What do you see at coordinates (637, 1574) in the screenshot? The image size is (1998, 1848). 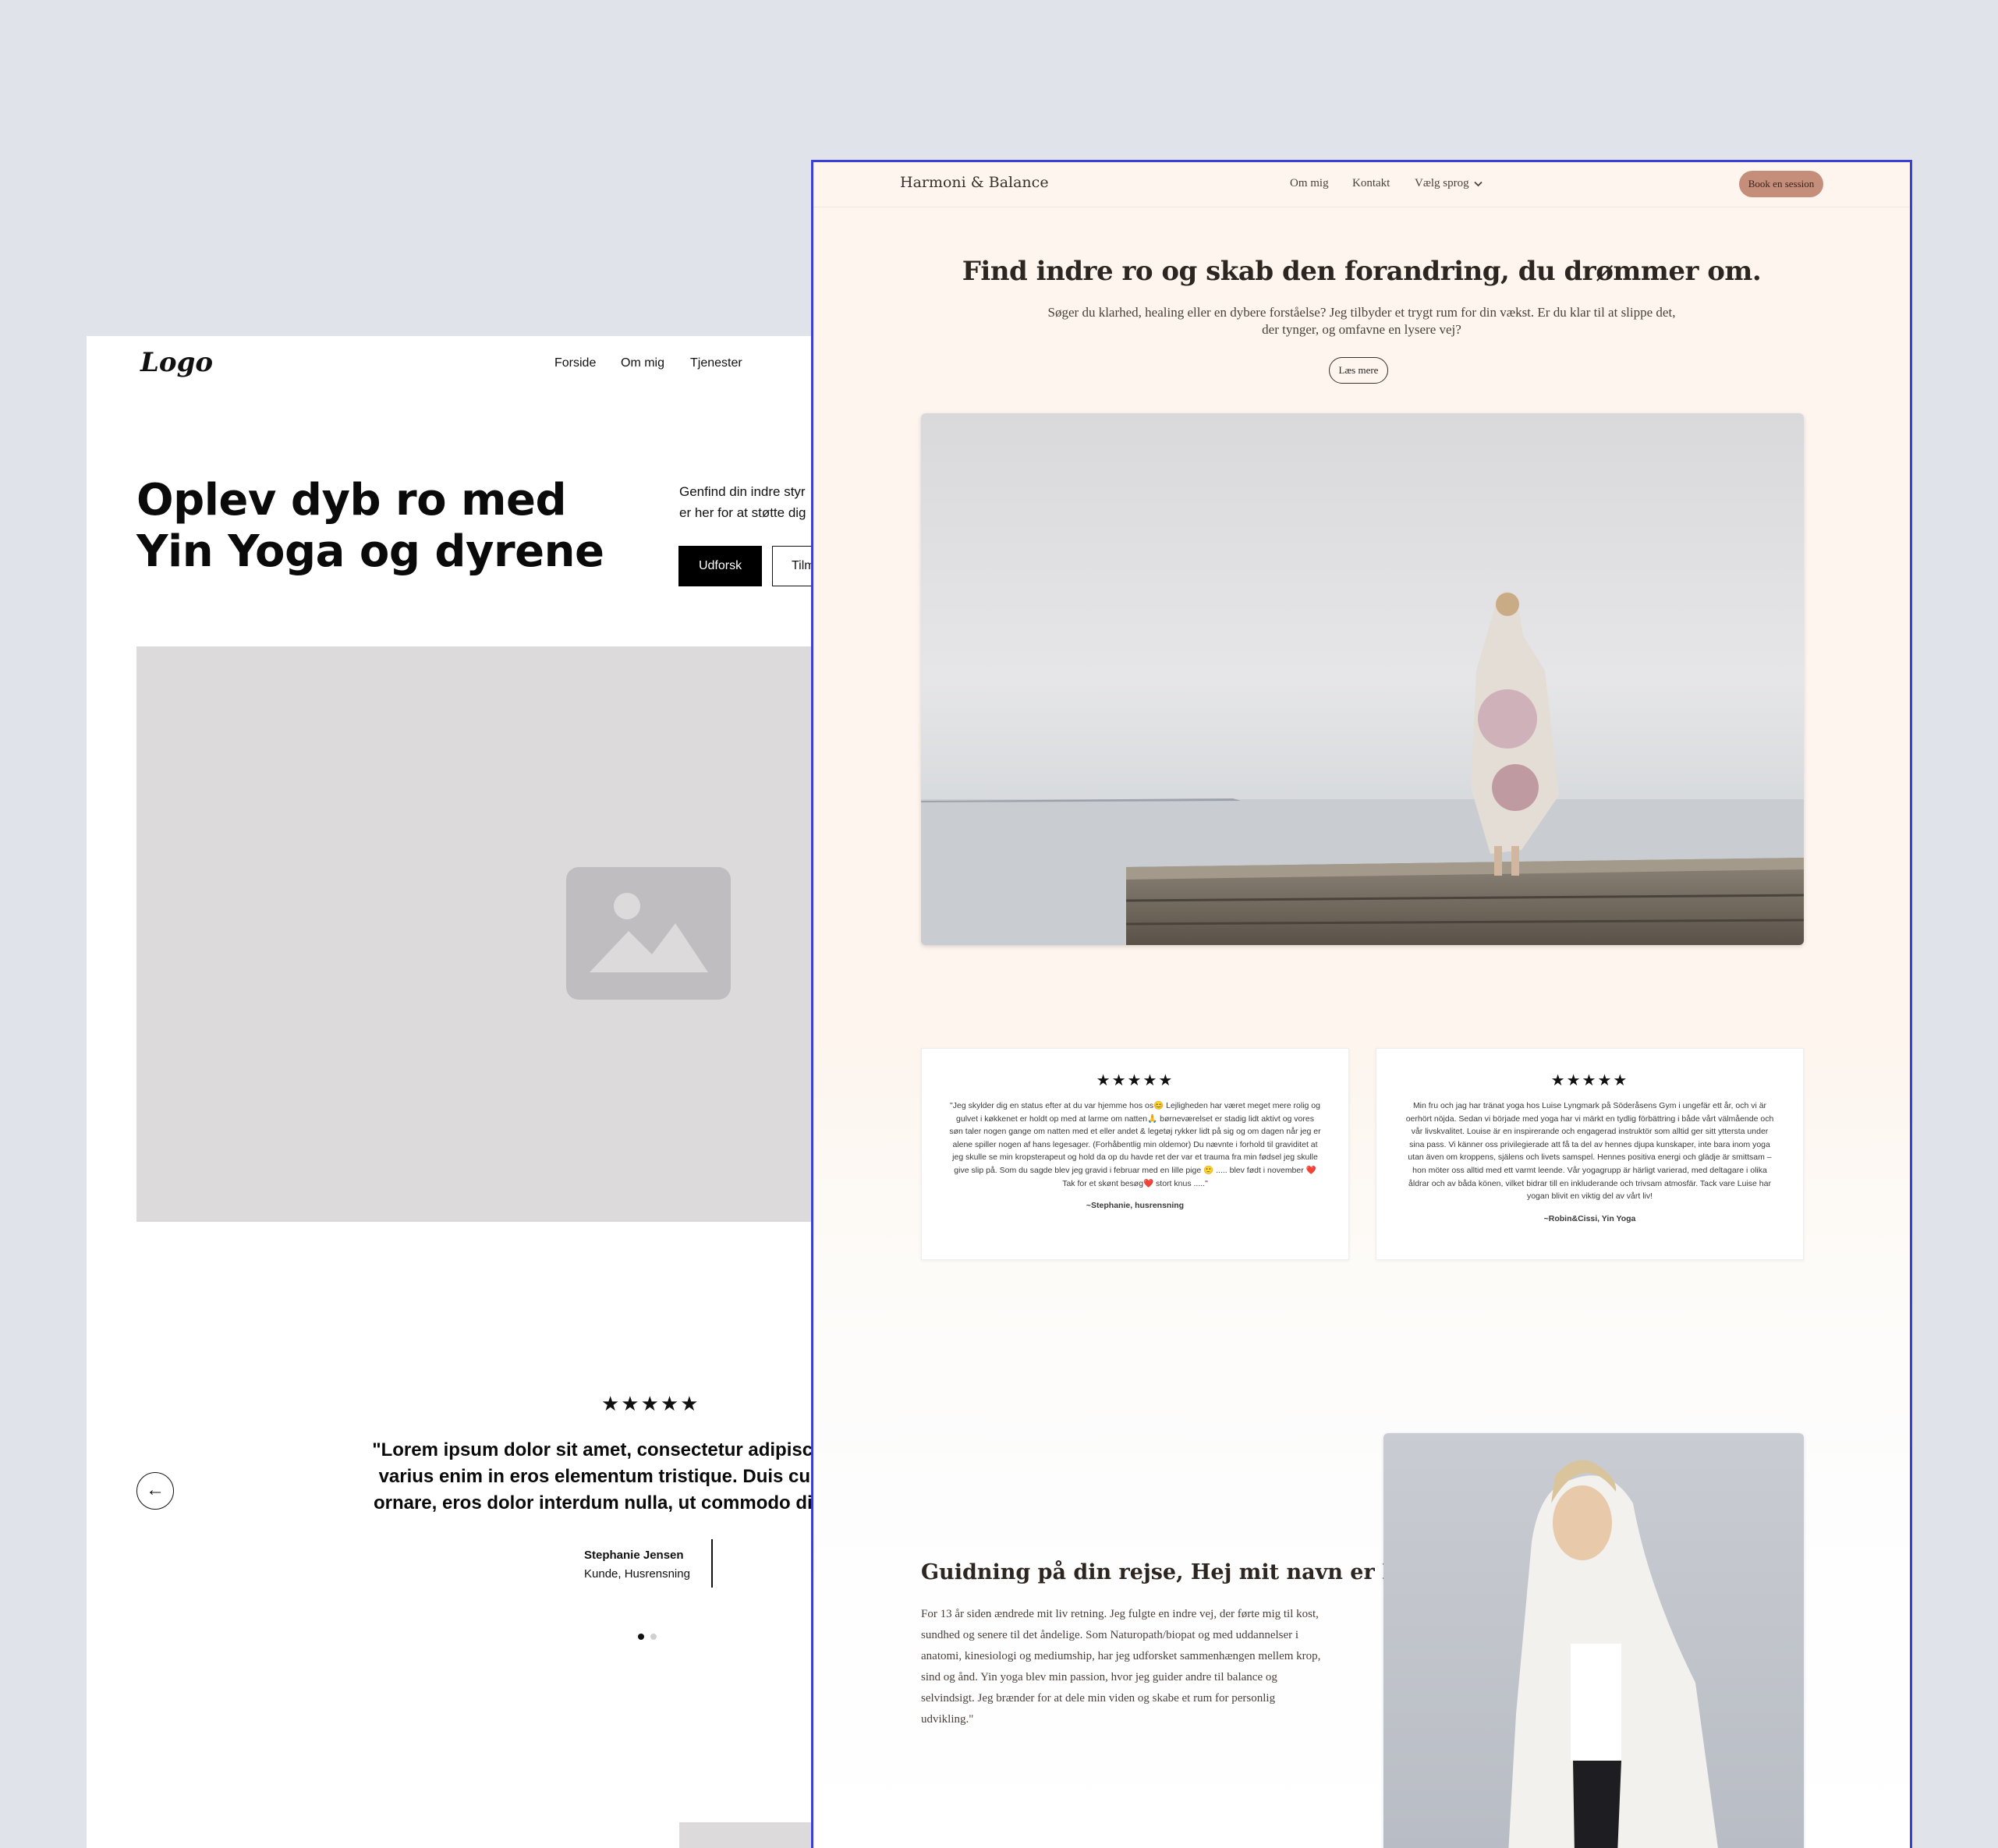 I see `author-role: Kunde, Husrensning` at bounding box center [637, 1574].